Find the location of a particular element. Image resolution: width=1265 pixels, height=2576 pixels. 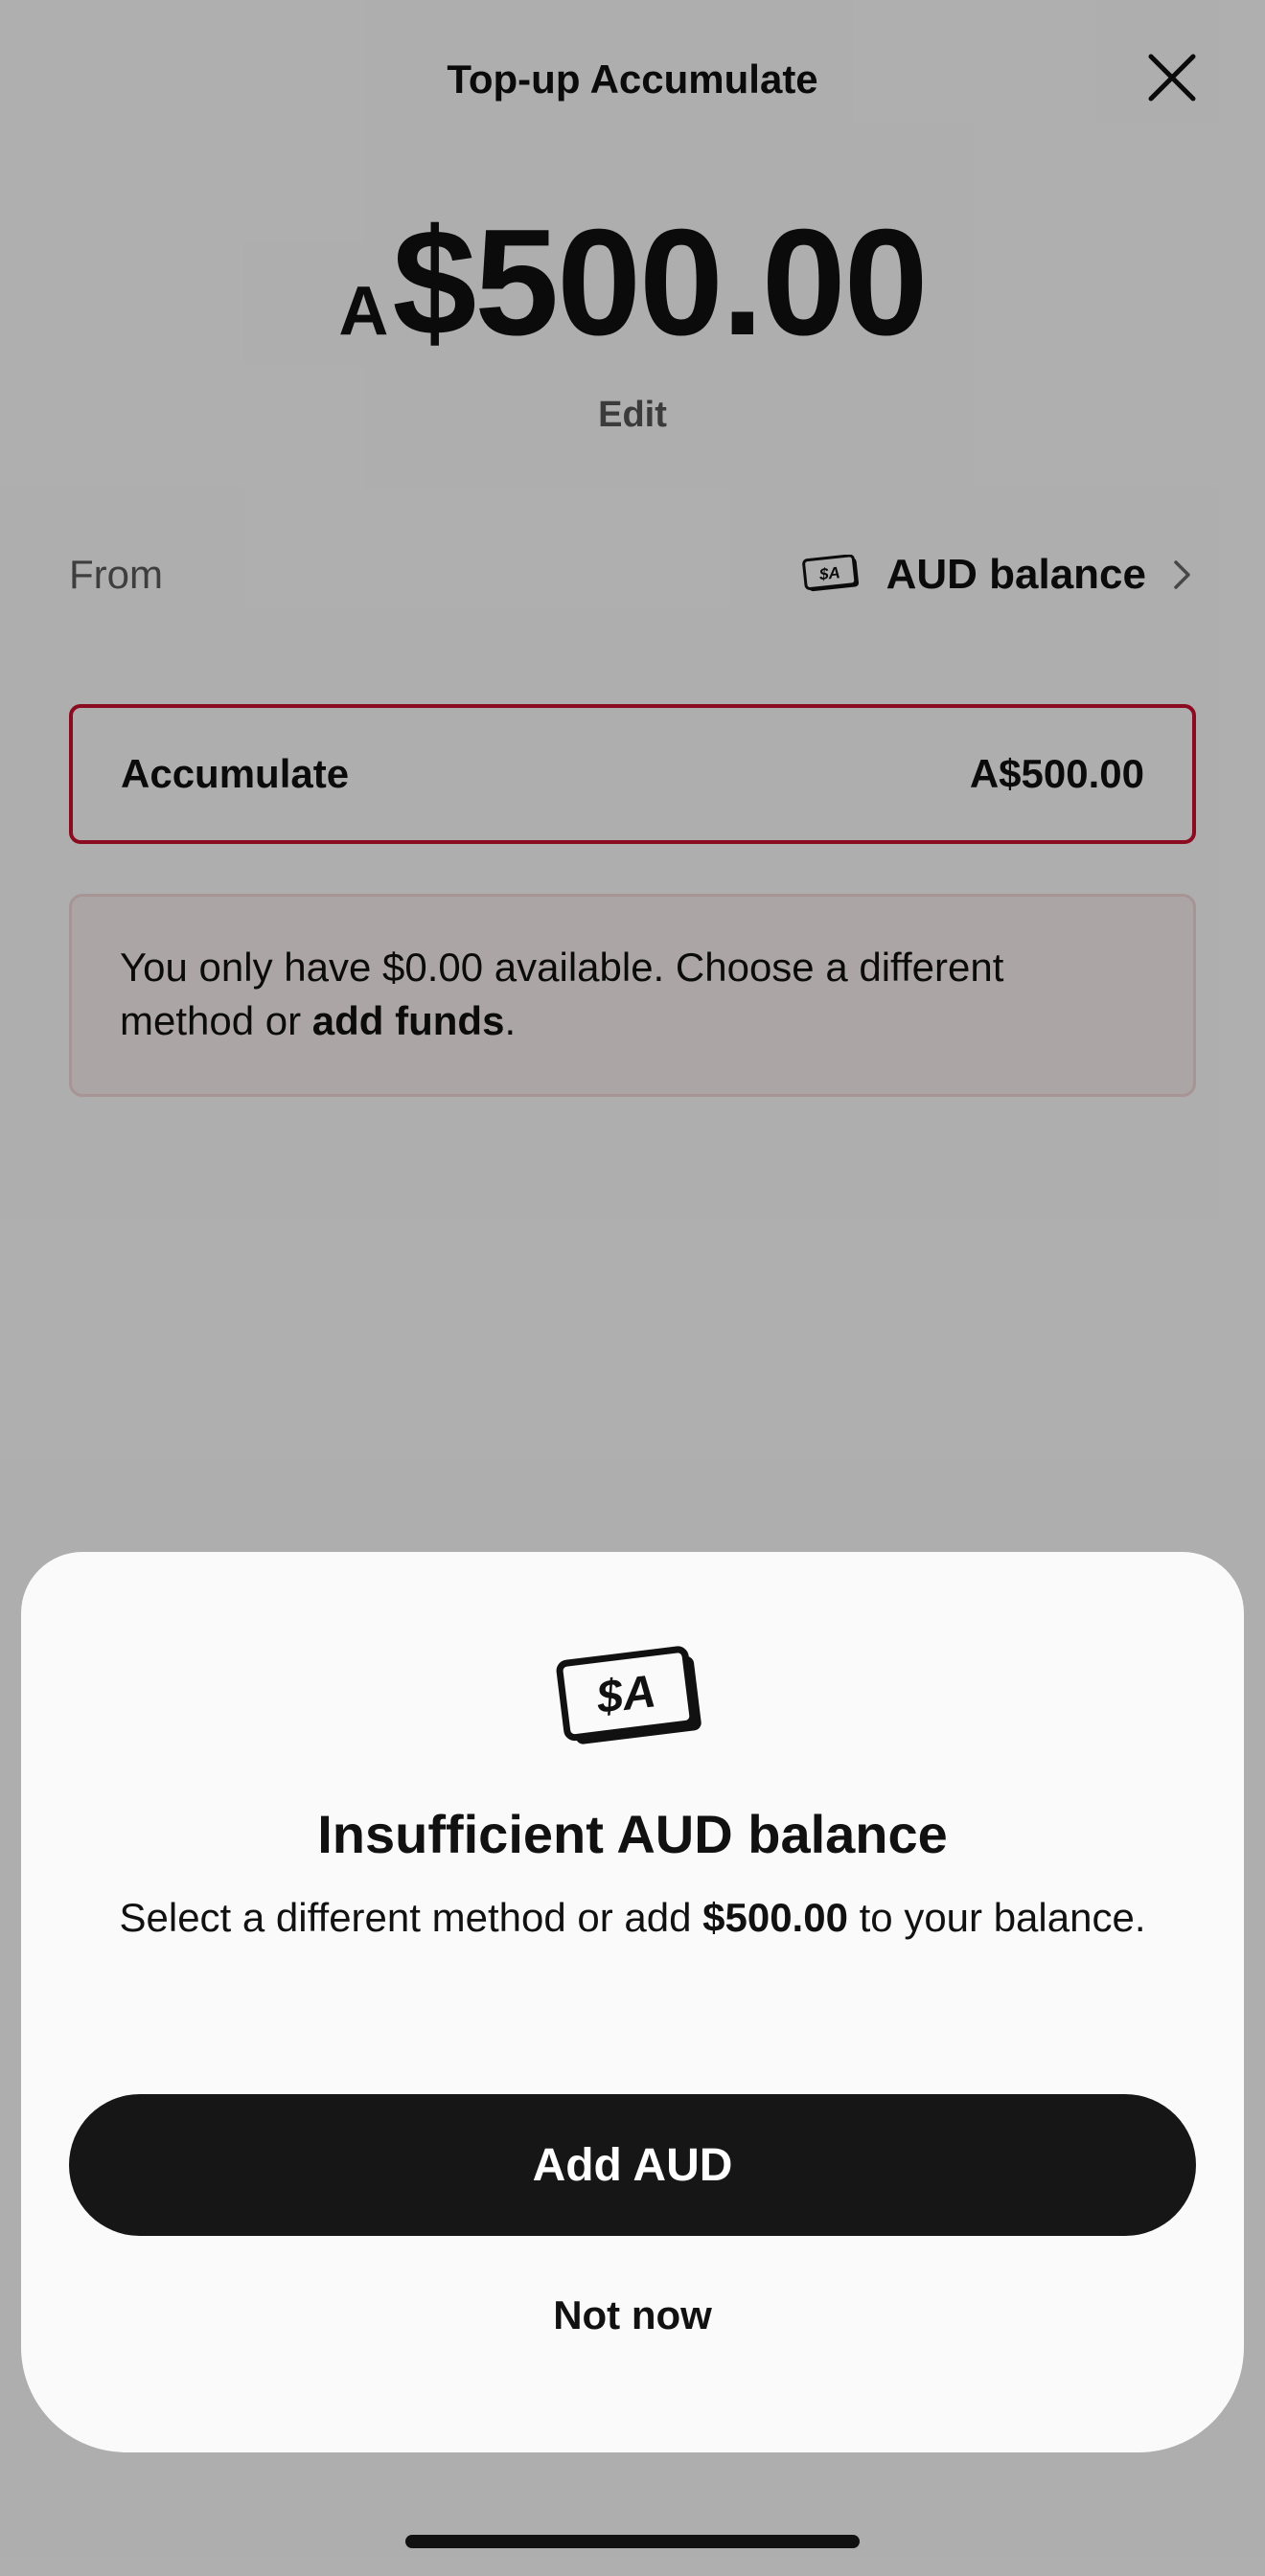

sheet-message-text: Select a different method or add is located at coordinates (411, 1917).